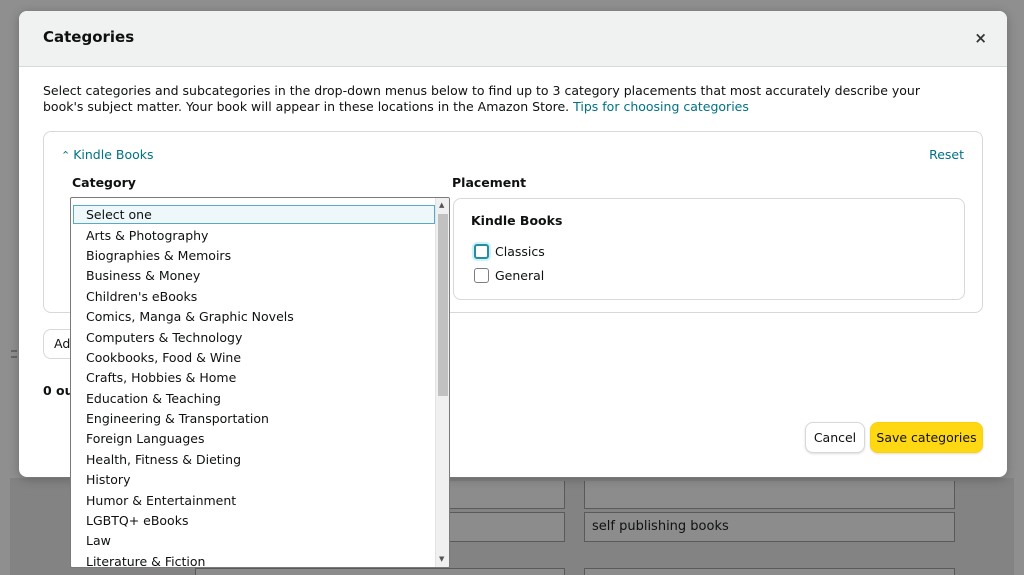 Image resolution: width=1024 pixels, height=575 pixels. What do you see at coordinates (254, 235) in the screenshot?
I see `dropdown-option: Arts & Photography` at bounding box center [254, 235].